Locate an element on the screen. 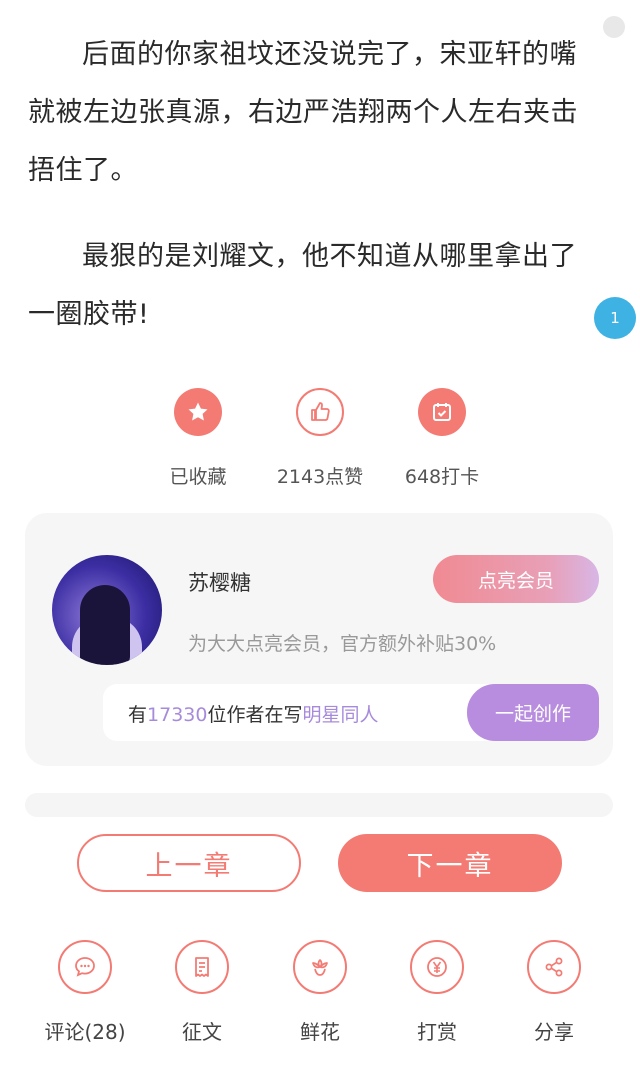 The width and height of the screenshot is (640, 1087). article-paragraph-2: 最狠的是刘耀文，他不知道从哪里拿出了一圈胶带! is located at coordinates (308, 286).